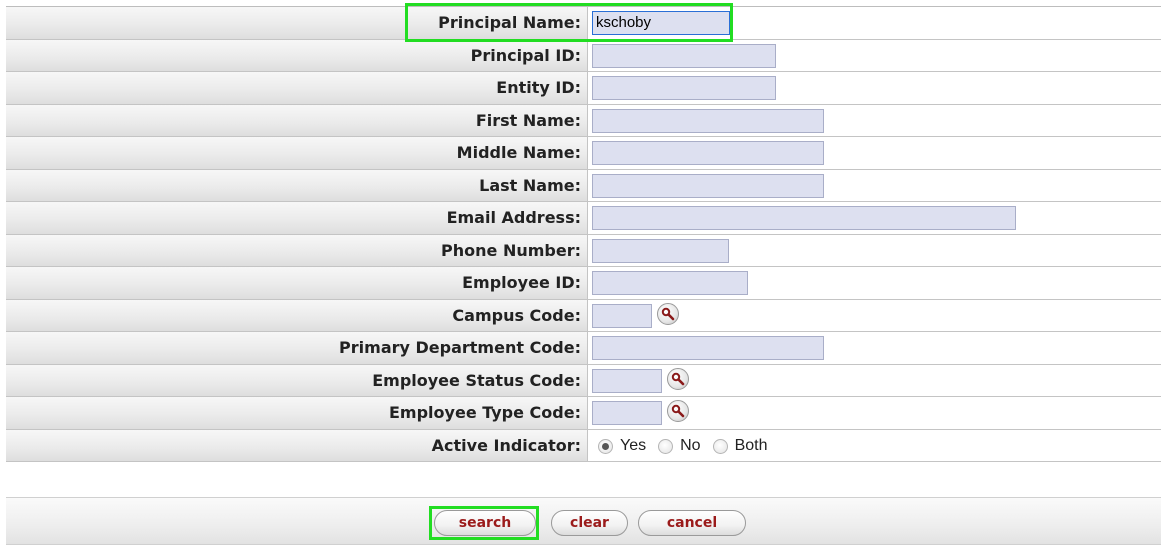 This screenshot has height=550, width=1161. I want to click on radio-both-label: Both, so click(751, 445).